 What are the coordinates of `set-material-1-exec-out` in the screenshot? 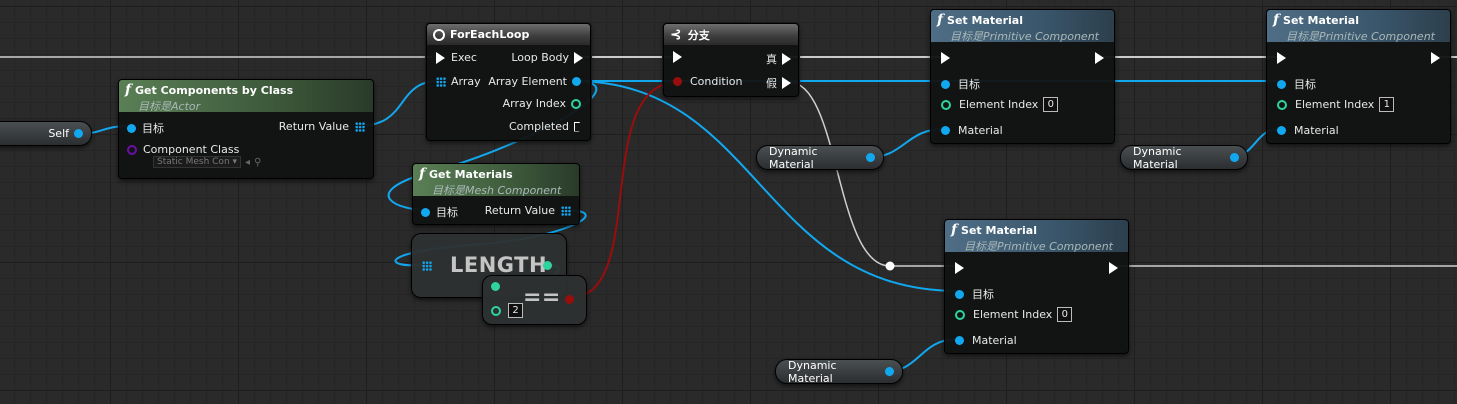 It's located at (1099, 58).